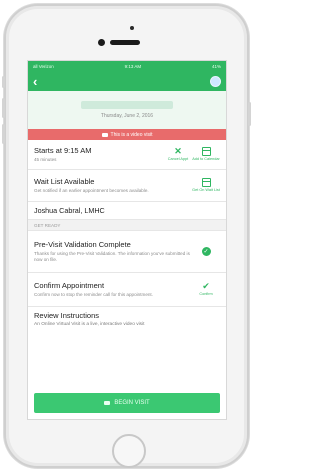 The width and height of the screenshot is (320, 472). What do you see at coordinates (127, 105) in the screenshot?
I see `header-title-placeholder` at bounding box center [127, 105].